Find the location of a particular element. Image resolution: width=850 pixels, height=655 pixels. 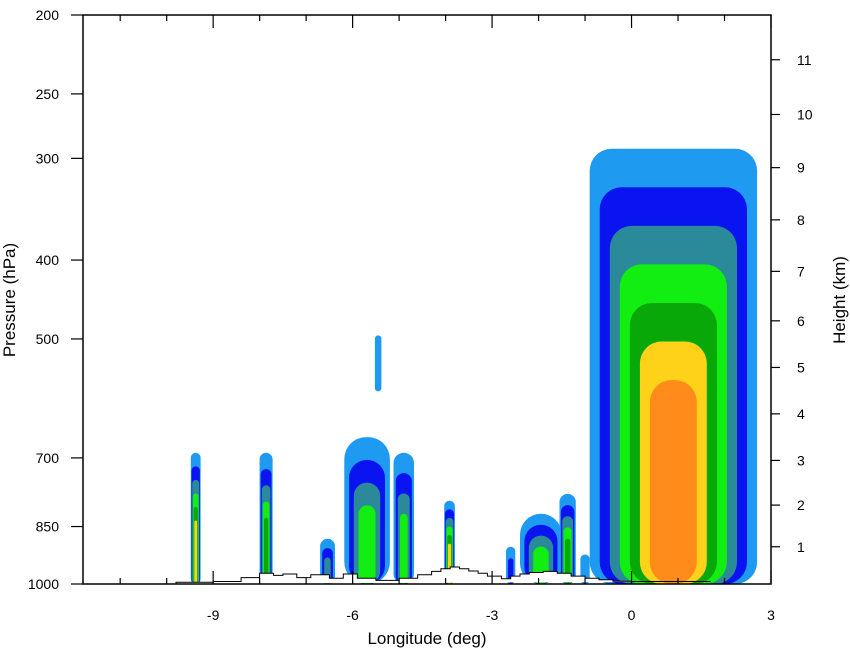

y2-tick-label-1: 2 is located at coordinates (801, 505).